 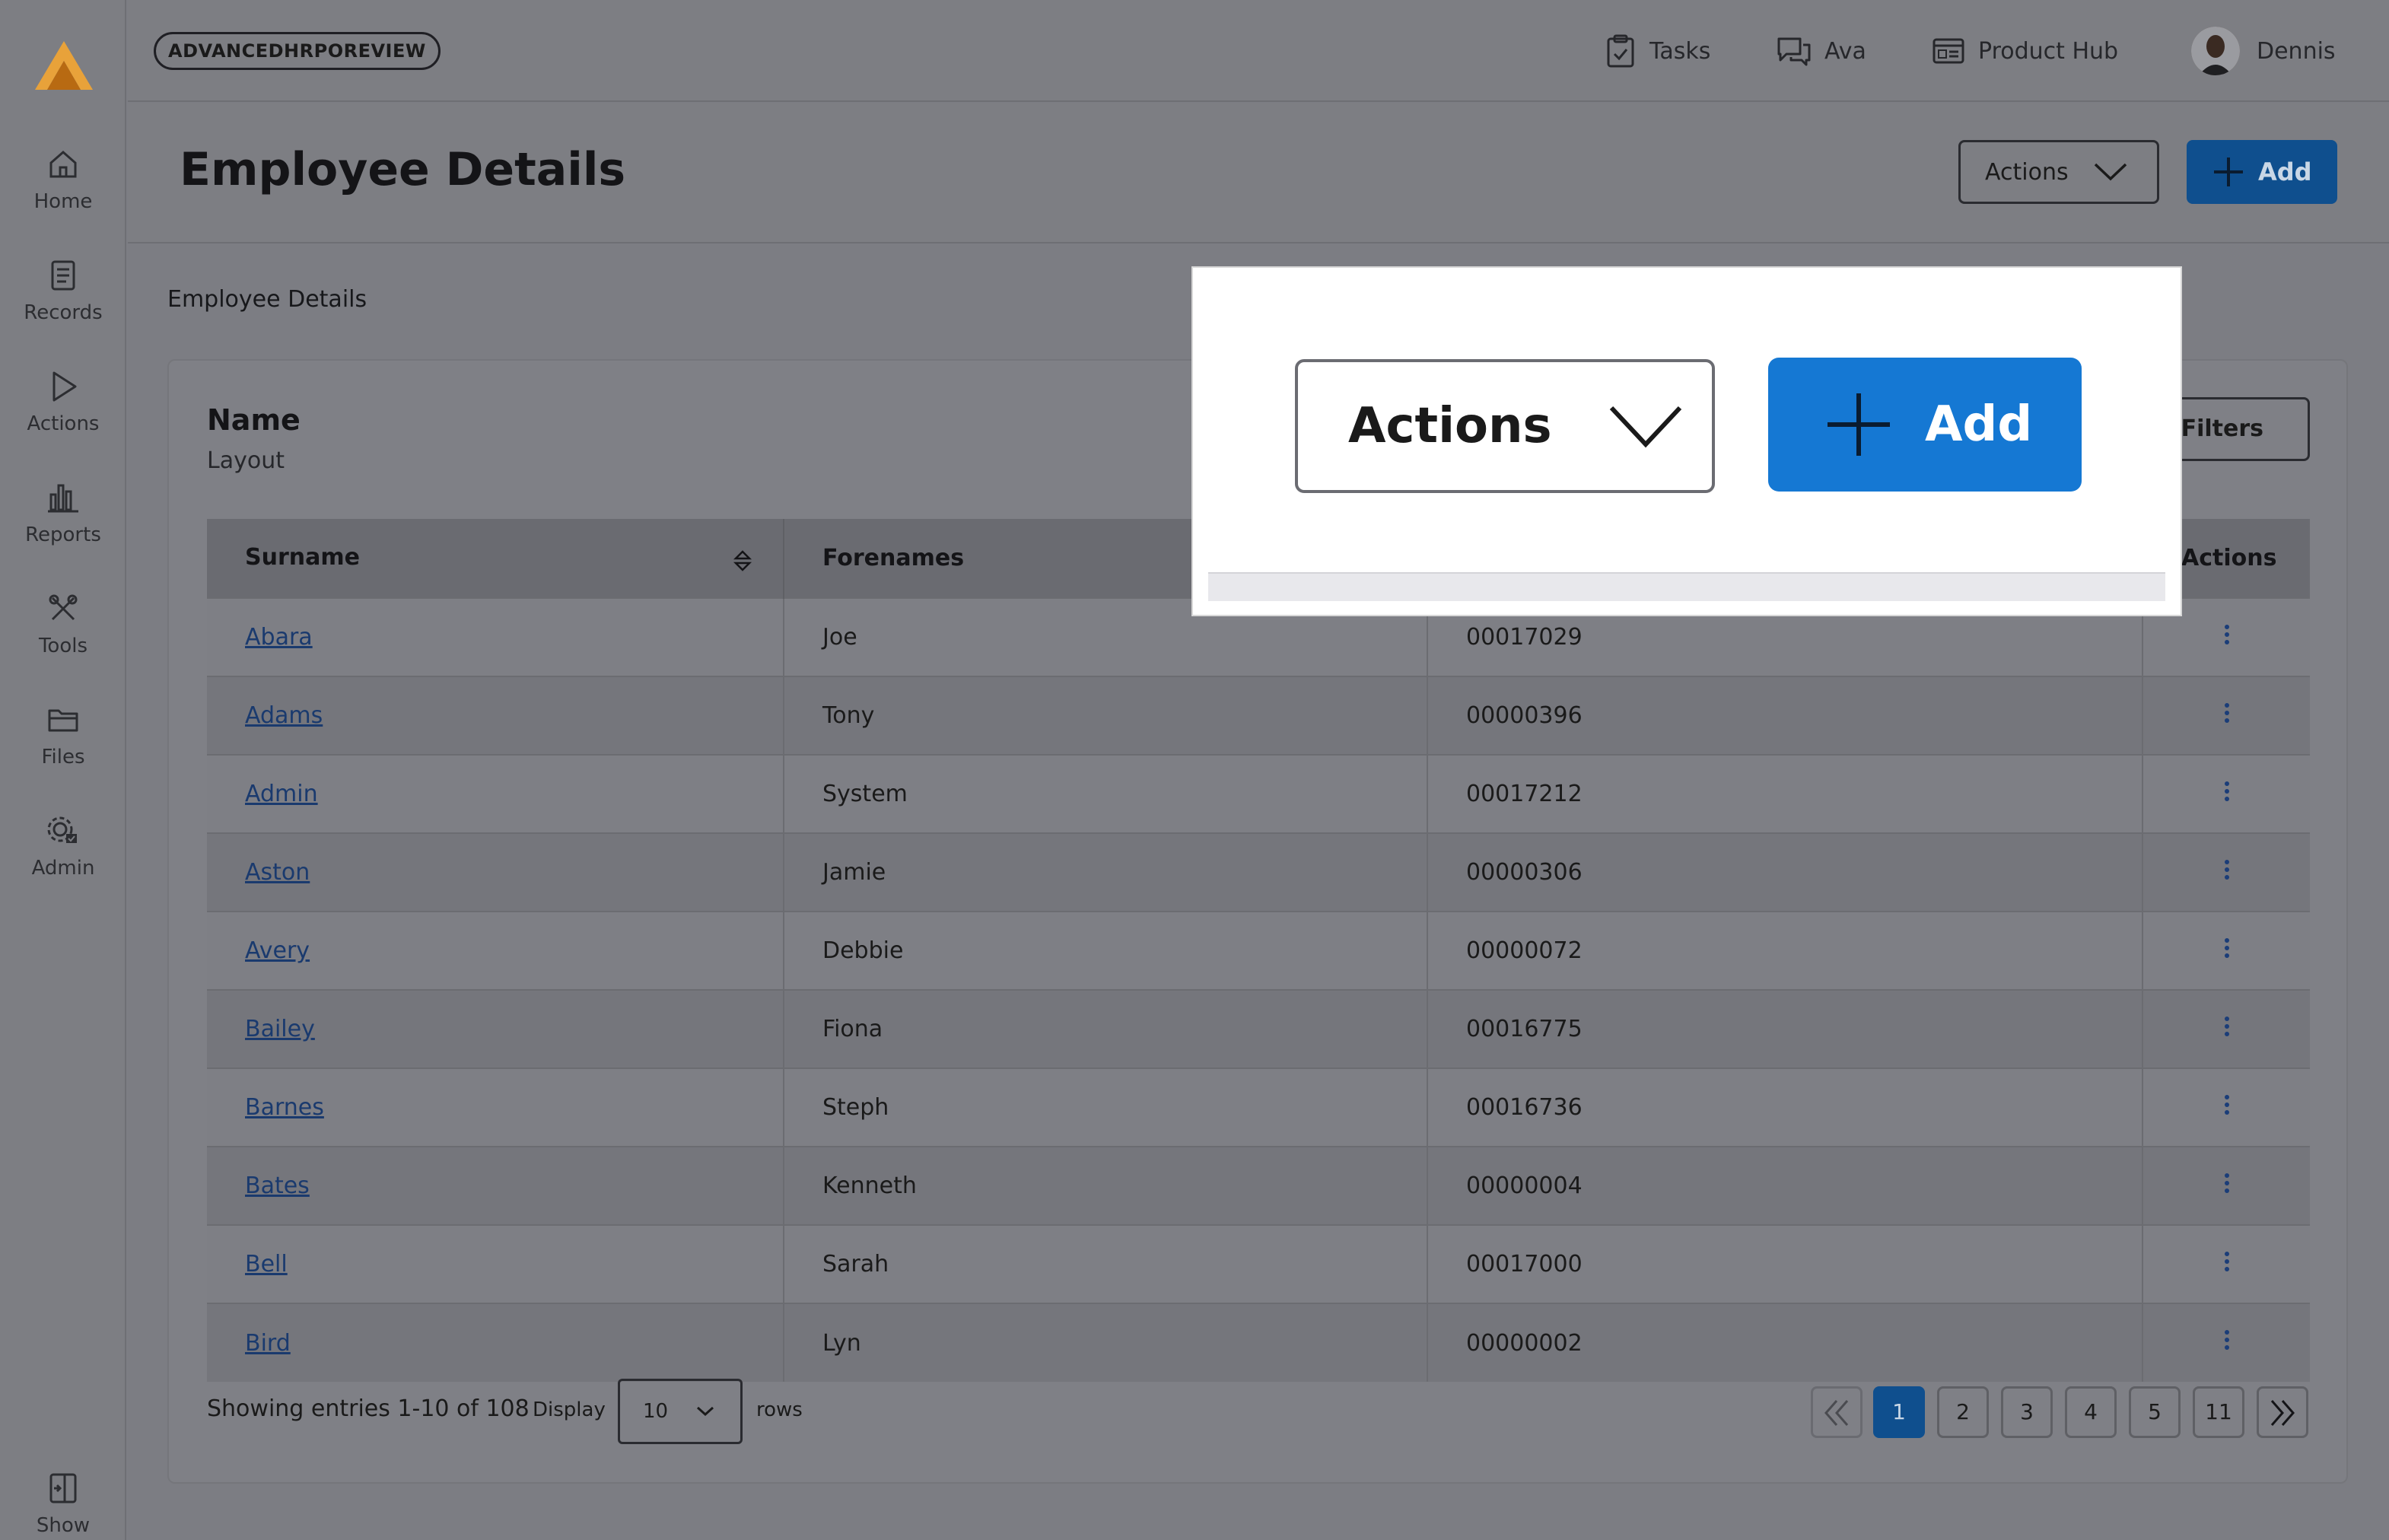 I want to click on user-name: Dennis, so click(x=2296, y=51).